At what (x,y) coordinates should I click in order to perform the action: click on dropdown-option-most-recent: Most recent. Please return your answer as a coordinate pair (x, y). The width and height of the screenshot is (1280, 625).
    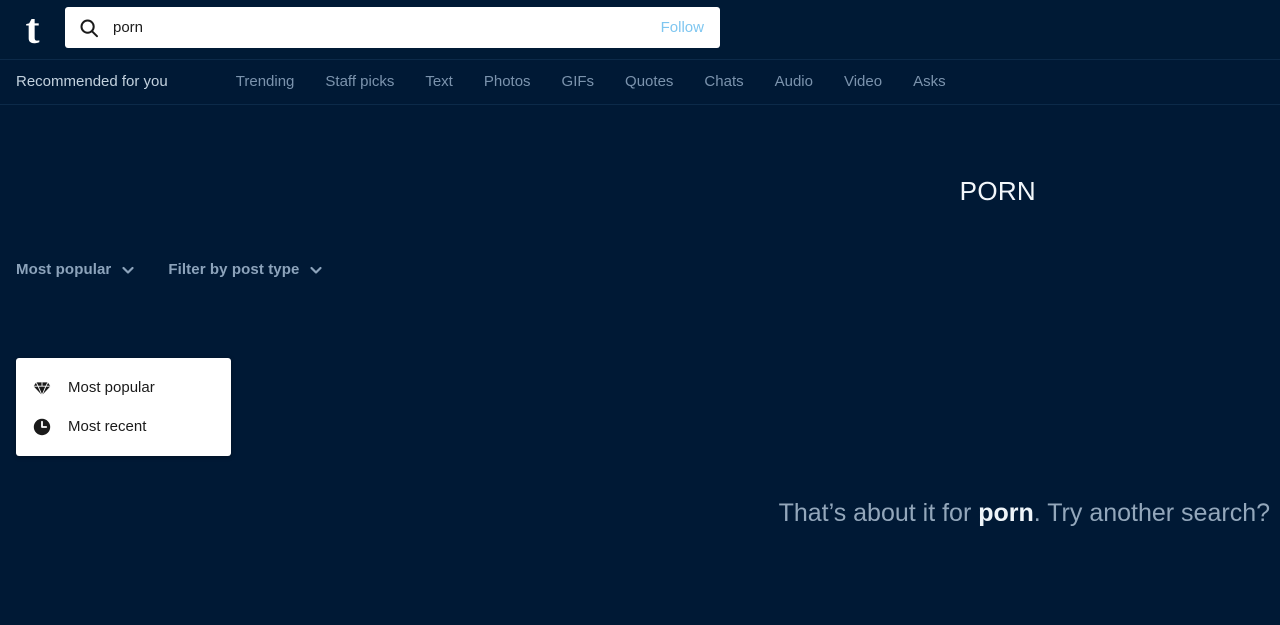
    Looking at the image, I should click on (123, 426).